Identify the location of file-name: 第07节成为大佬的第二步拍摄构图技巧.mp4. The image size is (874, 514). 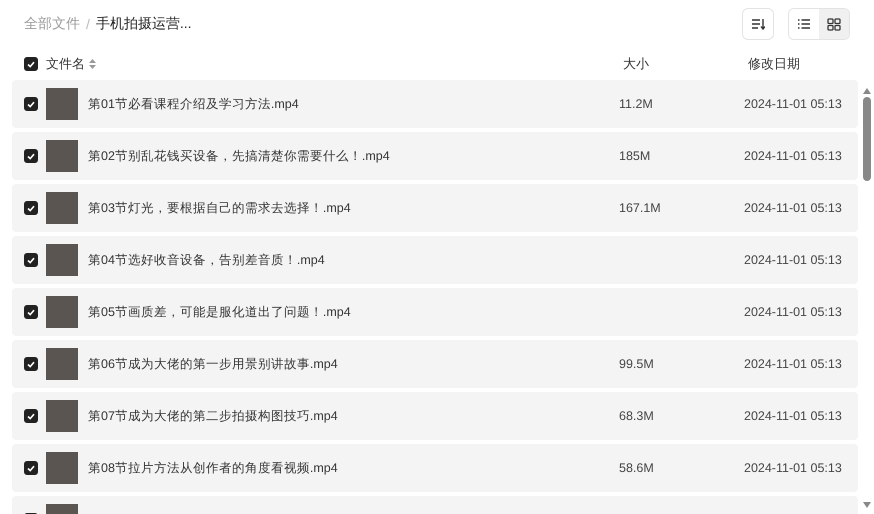
(213, 416).